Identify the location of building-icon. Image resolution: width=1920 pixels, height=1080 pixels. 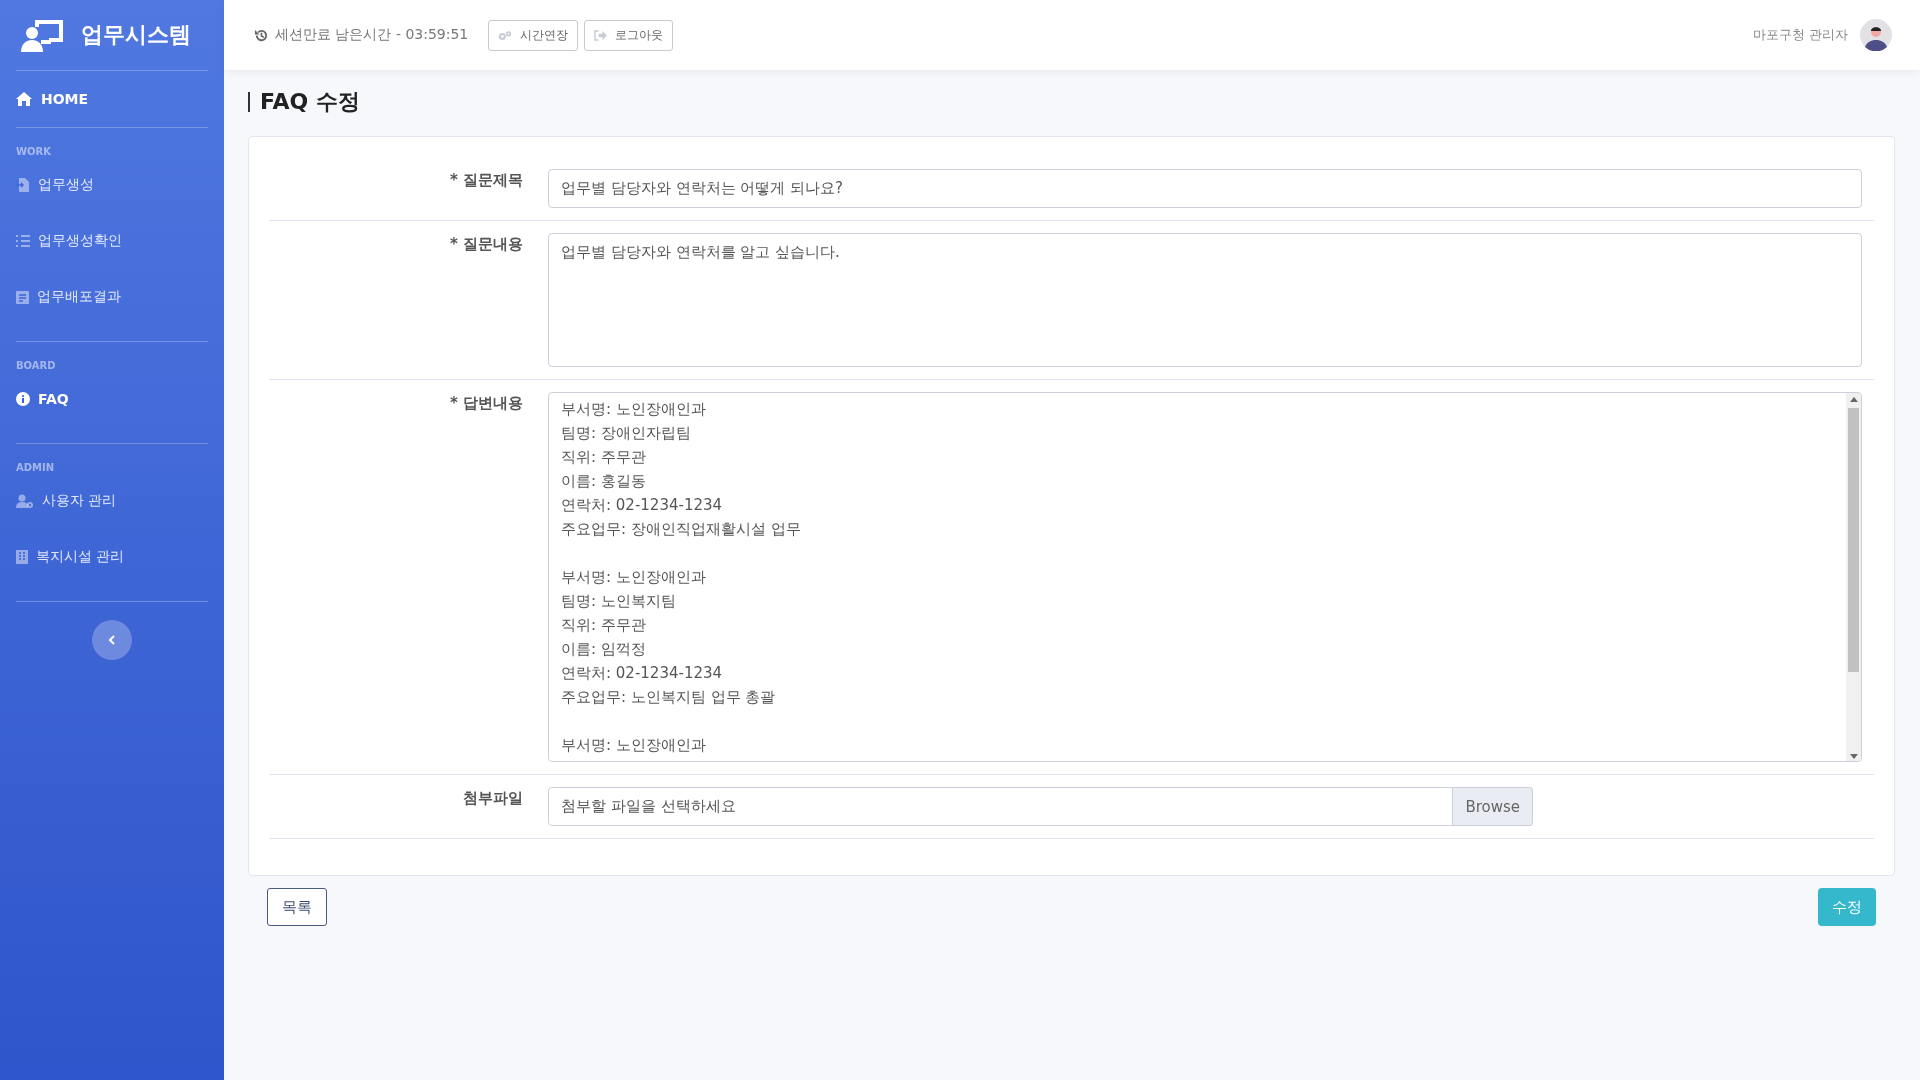
(22, 557).